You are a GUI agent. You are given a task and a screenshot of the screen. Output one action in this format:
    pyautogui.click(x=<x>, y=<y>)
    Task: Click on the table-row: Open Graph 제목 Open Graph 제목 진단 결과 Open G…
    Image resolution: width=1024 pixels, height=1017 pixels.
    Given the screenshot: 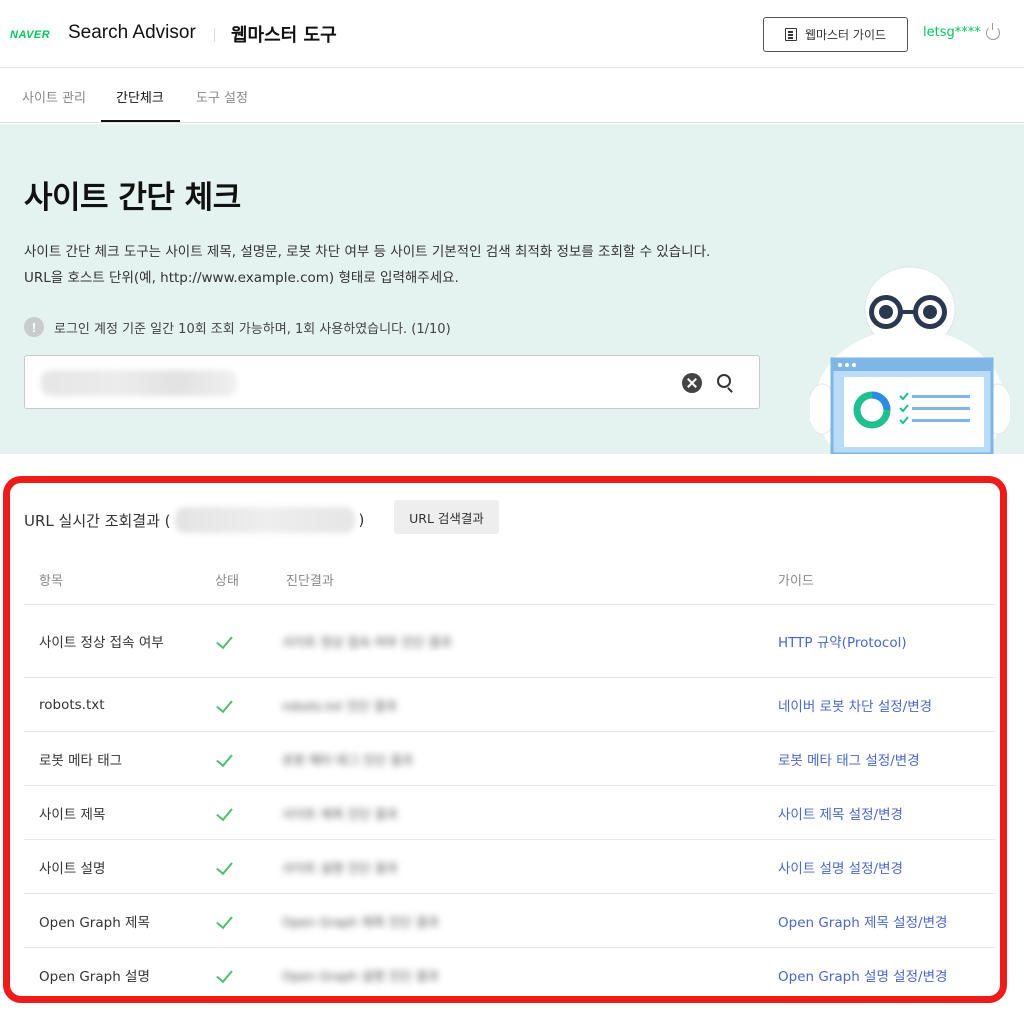 What is the action you would take?
    pyautogui.click(x=510, y=921)
    